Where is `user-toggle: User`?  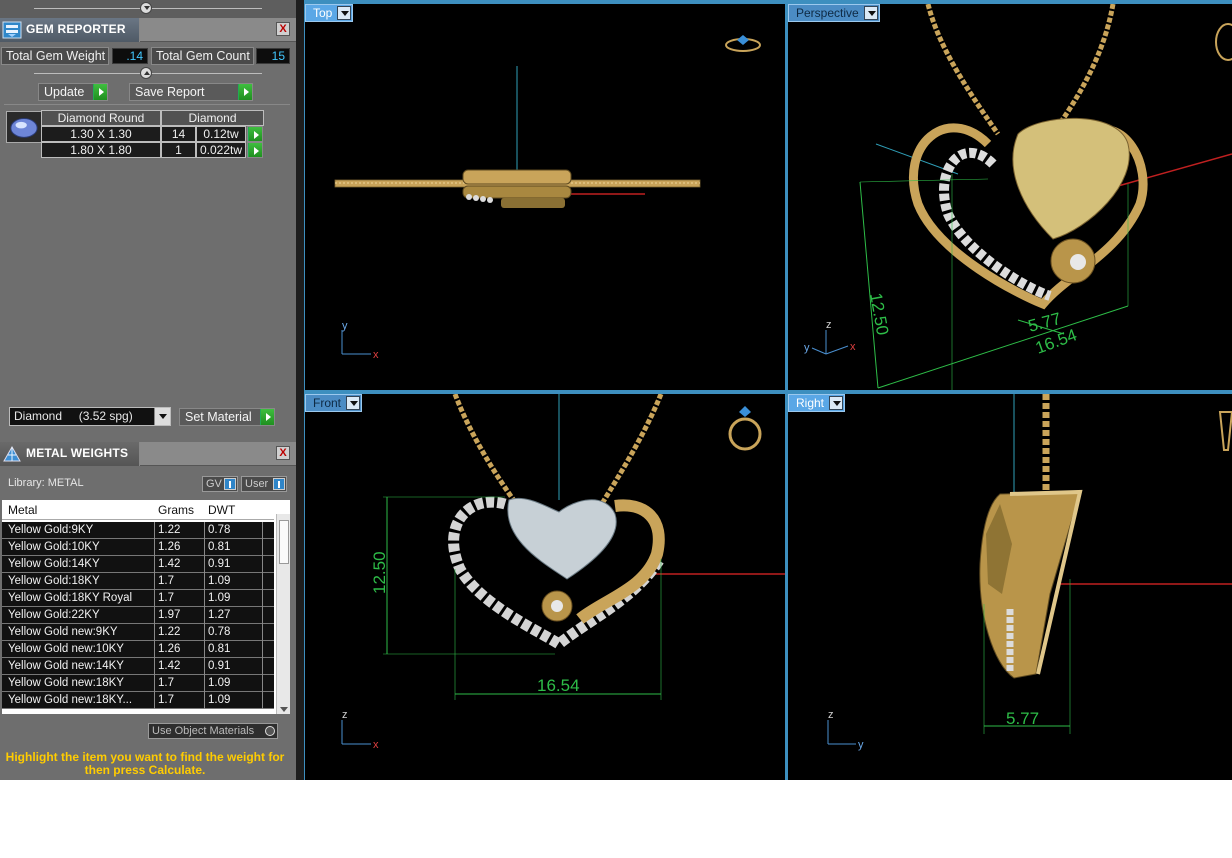 user-toggle: User is located at coordinates (264, 484).